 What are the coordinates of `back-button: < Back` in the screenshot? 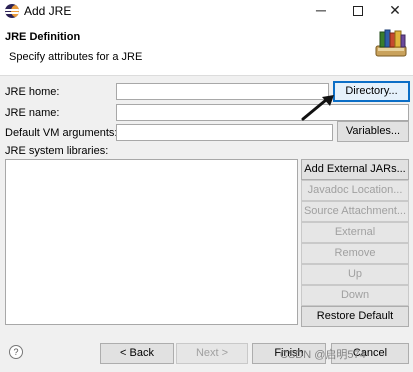 It's located at (137, 353).